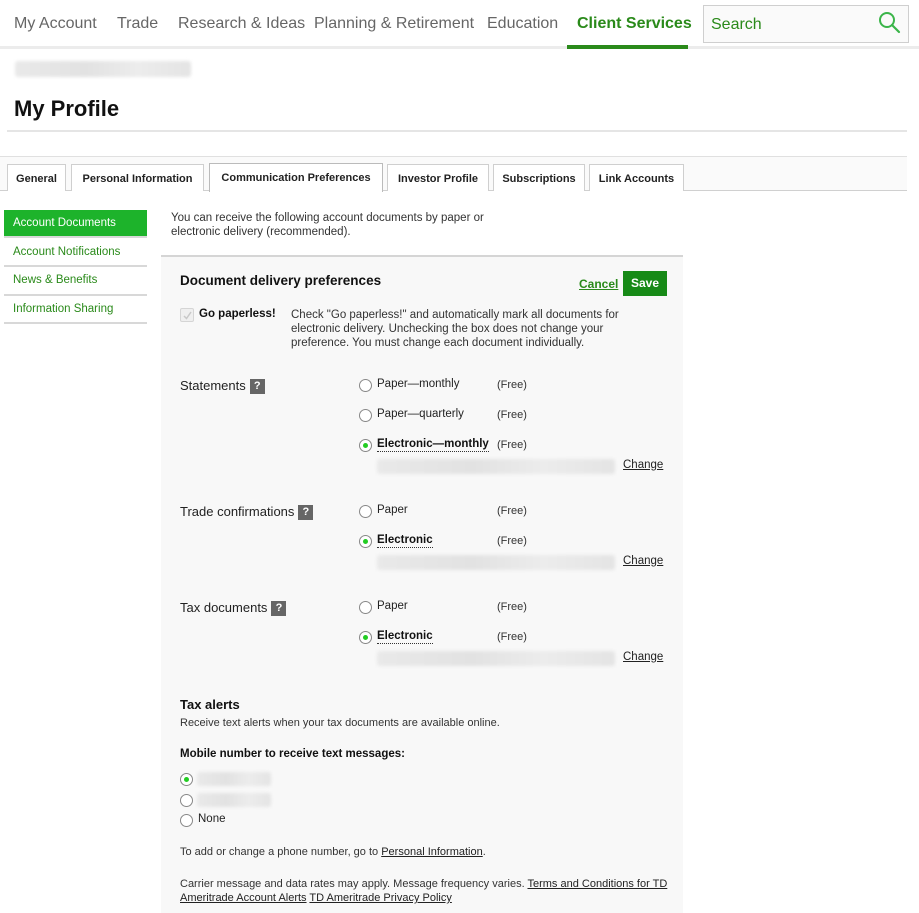 The height and width of the screenshot is (913, 919). Describe the element at coordinates (420, 414) in the screenshot. I see `statements-paper-quarterly-label: Paper—quarterly` at that location.